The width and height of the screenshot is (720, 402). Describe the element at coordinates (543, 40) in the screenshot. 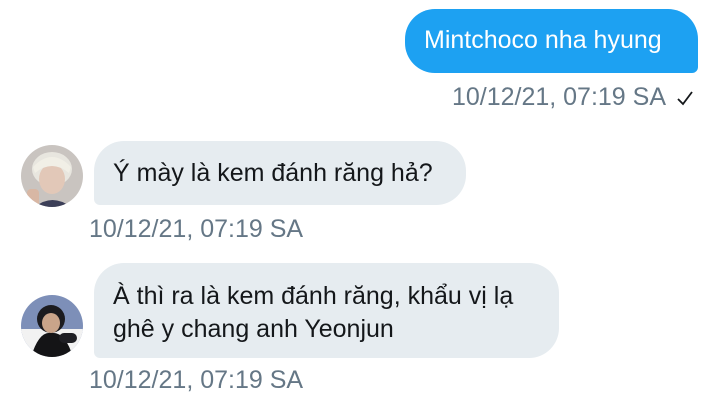

I see `message-text: Mintchoco nha hyung` at that location.